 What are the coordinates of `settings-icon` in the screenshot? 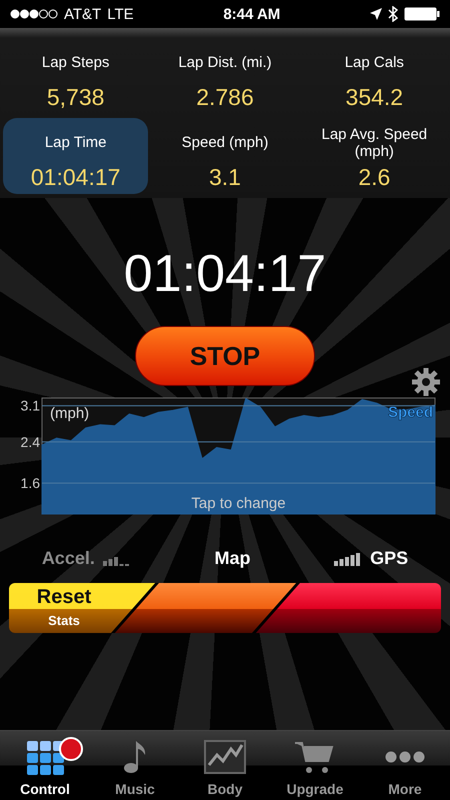 It's located at (426, 382).